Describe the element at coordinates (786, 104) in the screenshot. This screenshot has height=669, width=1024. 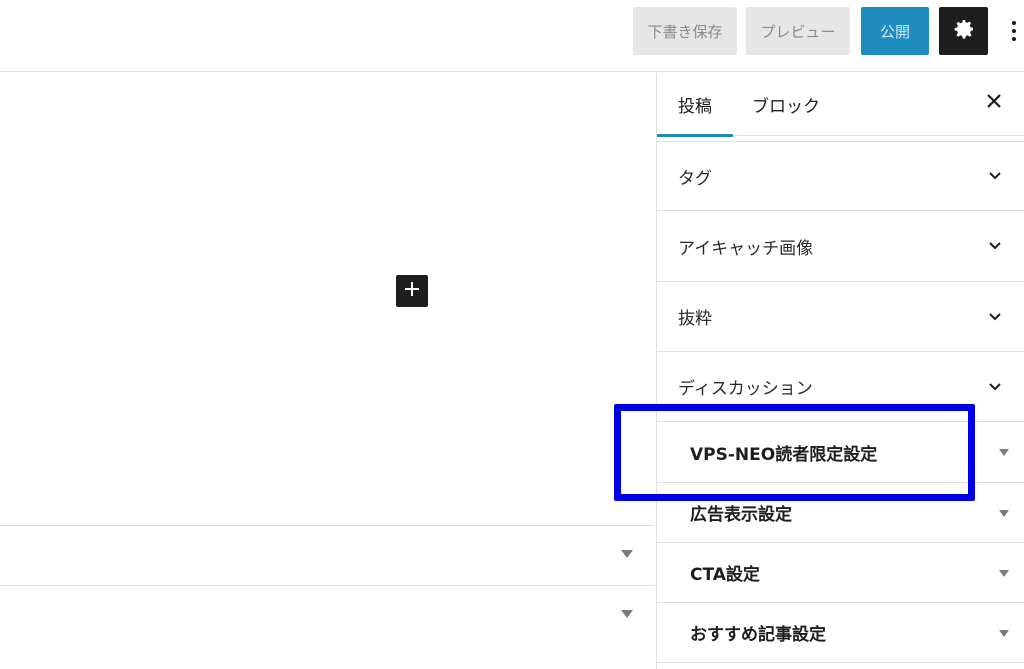
I see `tab-block: ブロック` at that location.